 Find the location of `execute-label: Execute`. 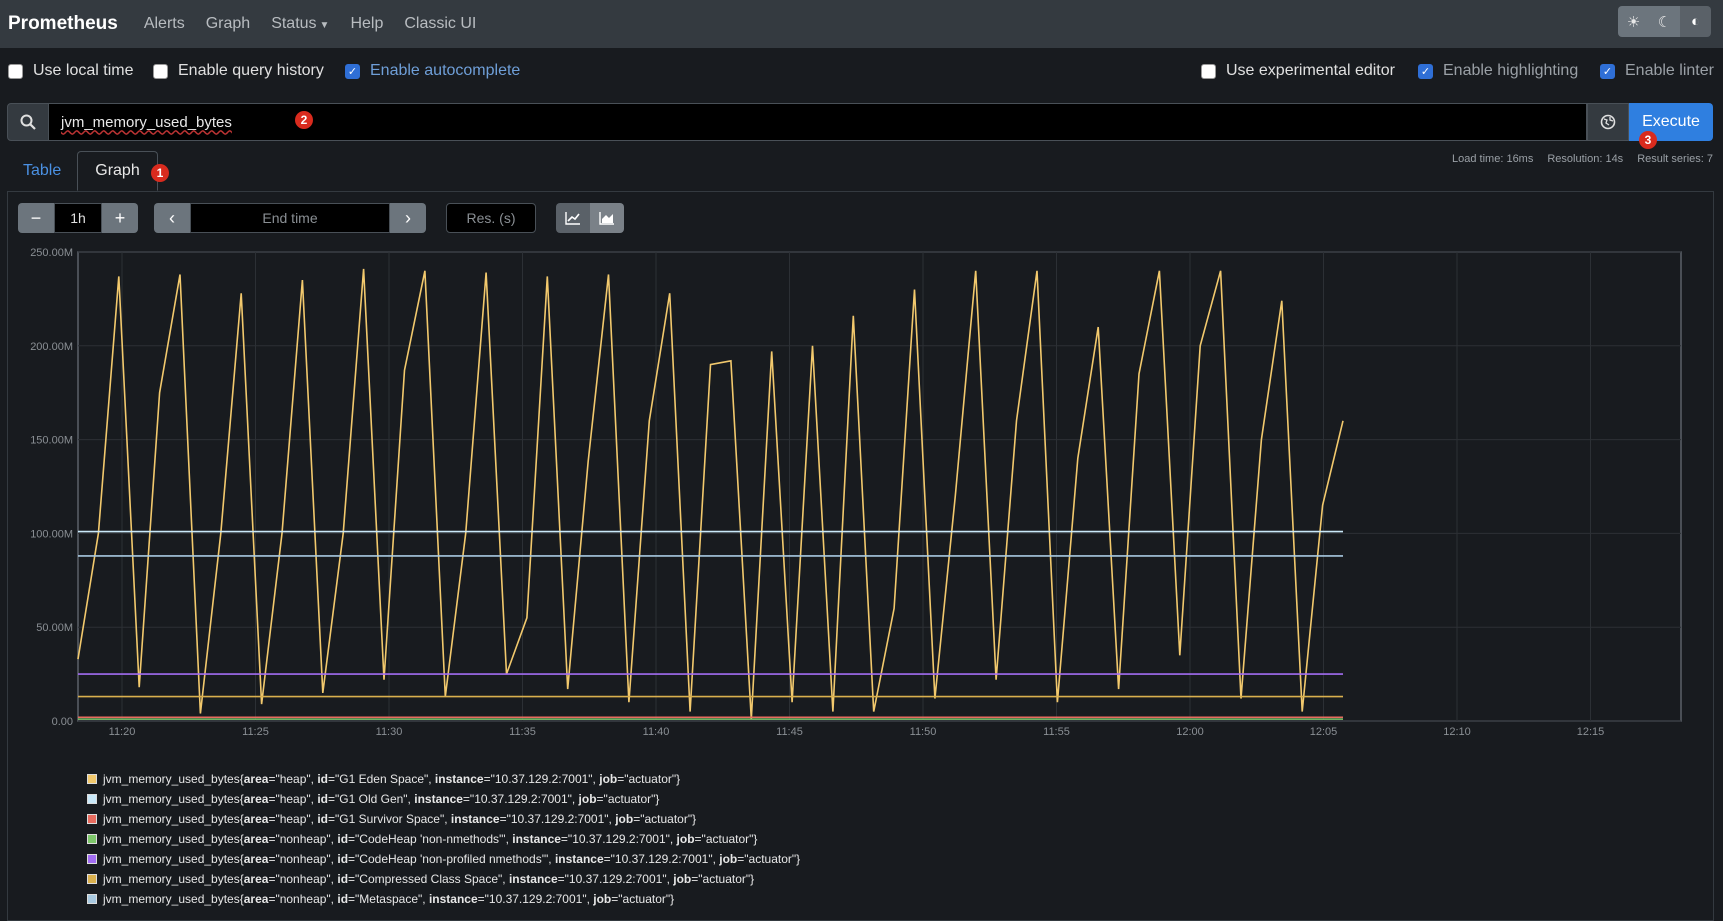

execute-label: Execute is located at coordinates (1671, 121).